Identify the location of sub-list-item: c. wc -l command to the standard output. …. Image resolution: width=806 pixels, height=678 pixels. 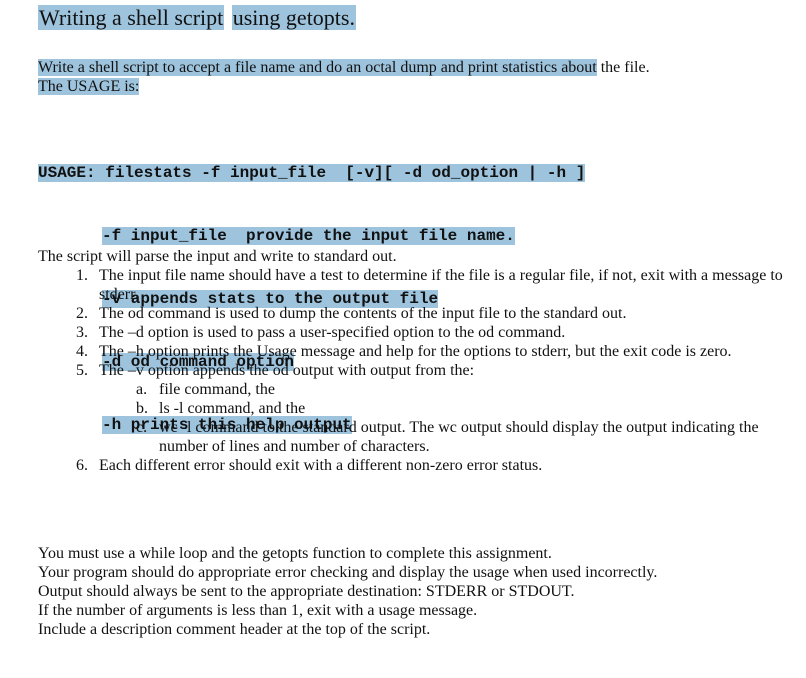
(447, 437).